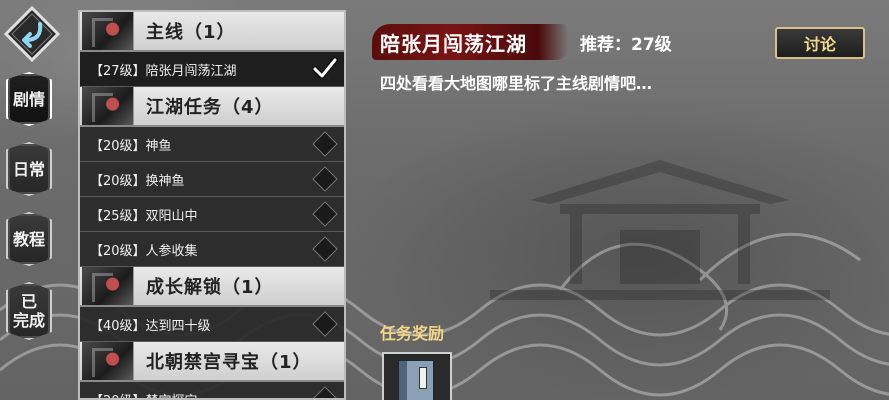 The width and height of the screenshot is (889, 400). Describe the element at coordinates (144, 251) in the screenshot. I see `quest-item-label: 【20级】人参收集` at that location.